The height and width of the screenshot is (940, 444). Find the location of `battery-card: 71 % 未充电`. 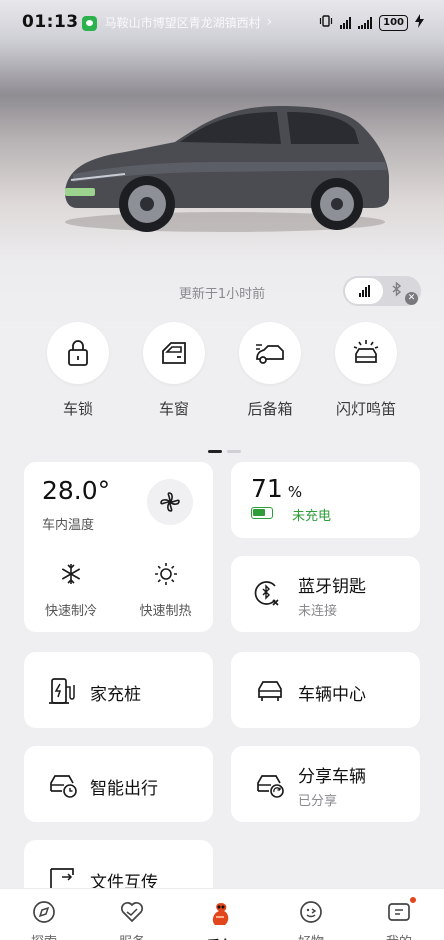

battery-card: 71 % 未充电 is located at coordinates (325, 500).